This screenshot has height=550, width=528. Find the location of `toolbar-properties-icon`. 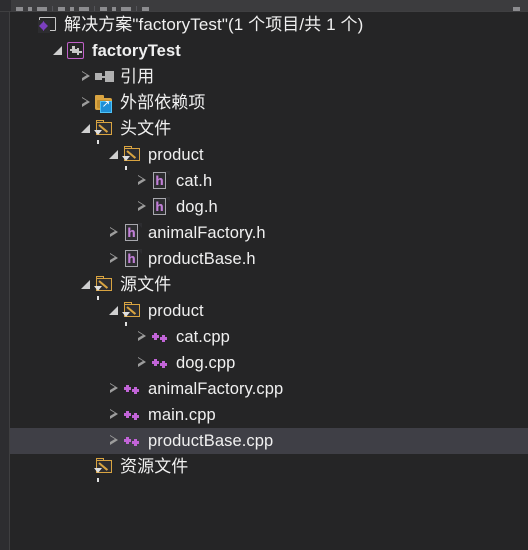

toolbar-properties-icon is located at coordinates (103, 9).